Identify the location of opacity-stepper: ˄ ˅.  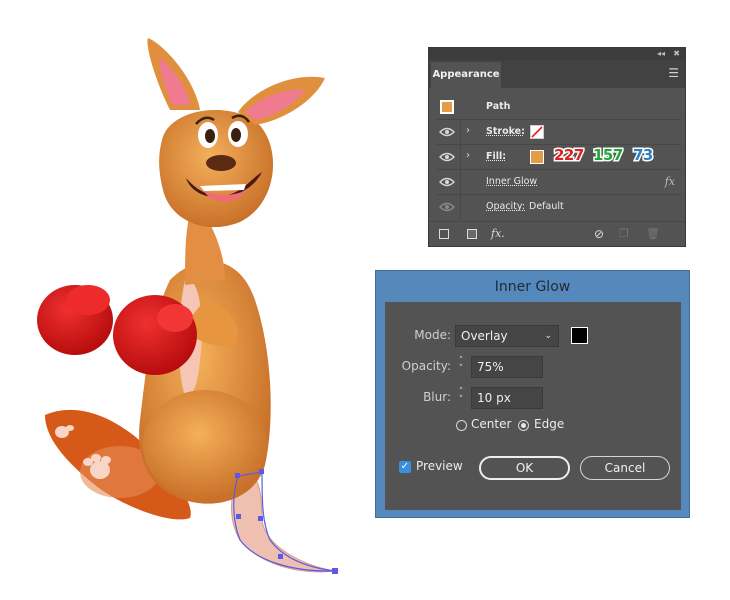
(461, 365).